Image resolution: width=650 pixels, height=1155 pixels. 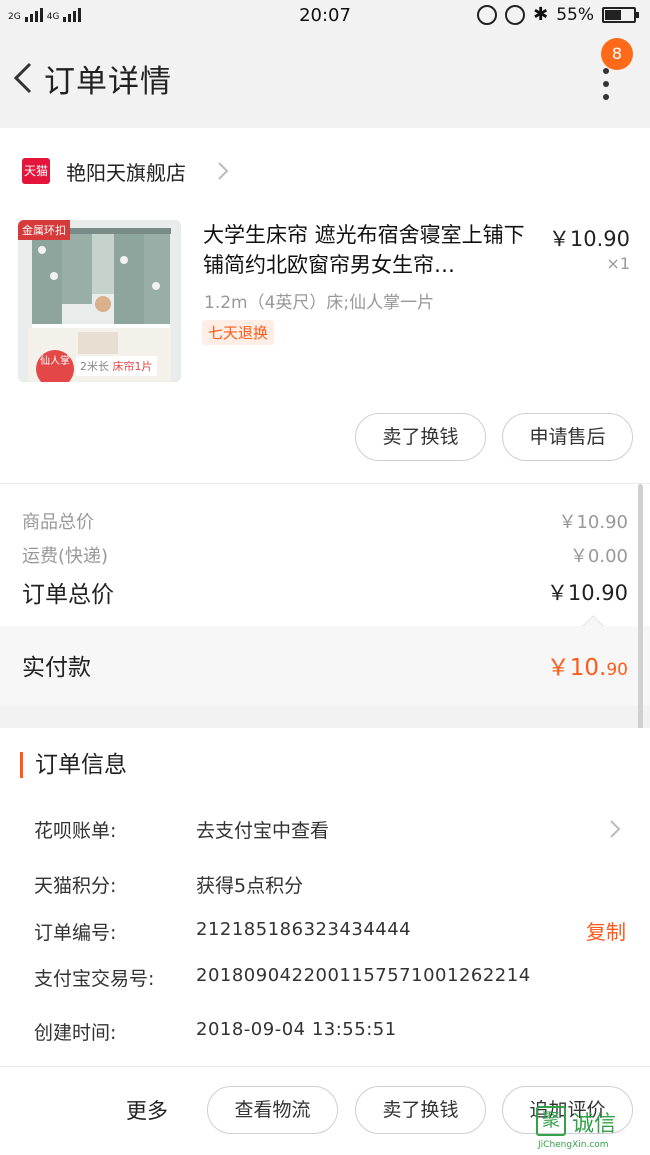 I want to click on paid-label: 实付款, so click(x=56, y=668).